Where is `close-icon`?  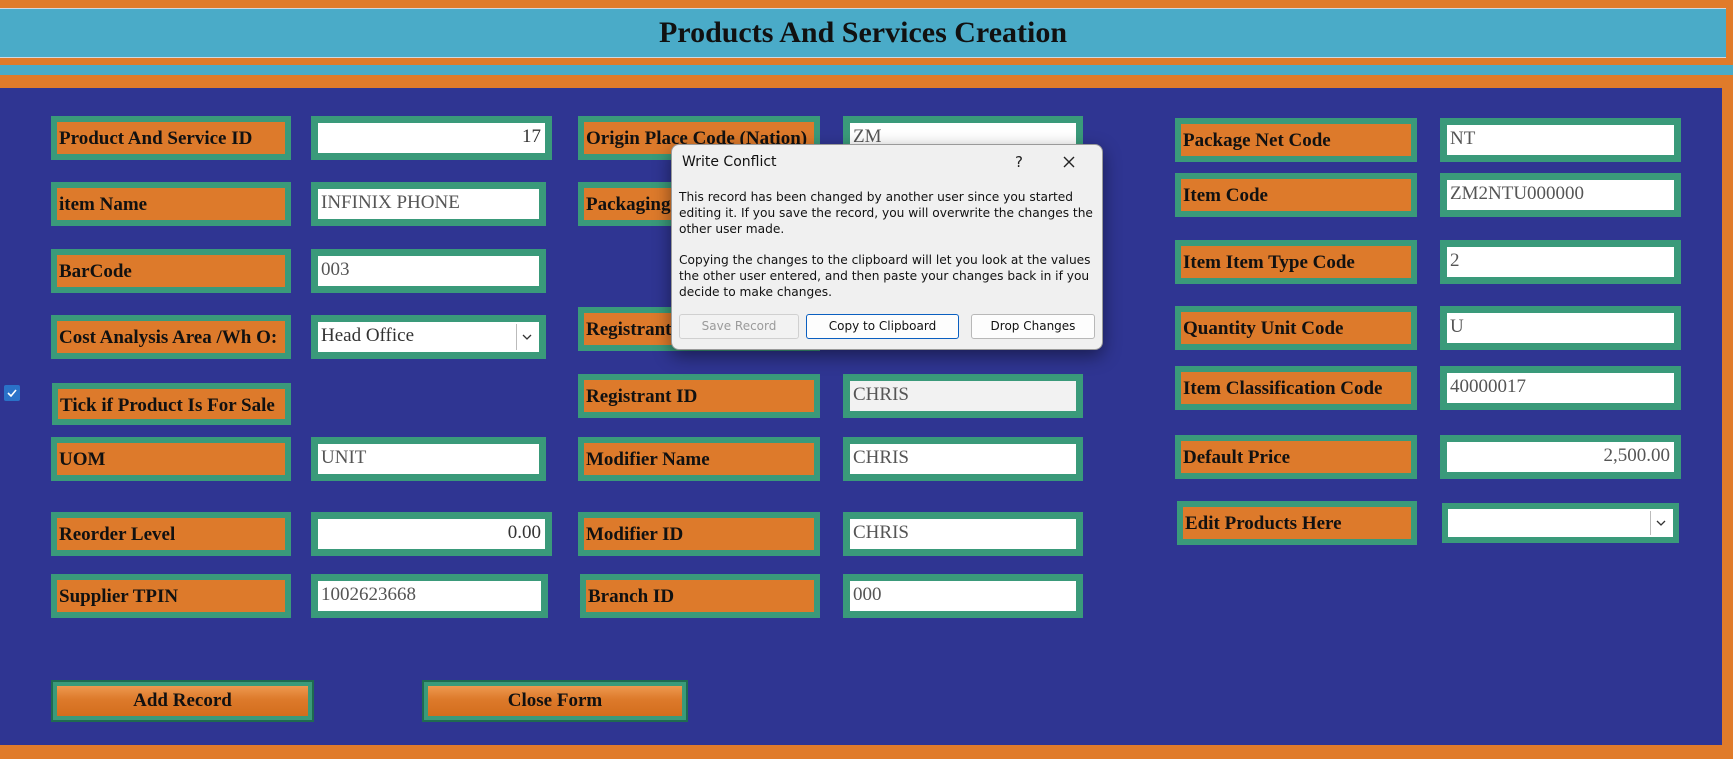 close-icon is located at coordinates (1069, 162).